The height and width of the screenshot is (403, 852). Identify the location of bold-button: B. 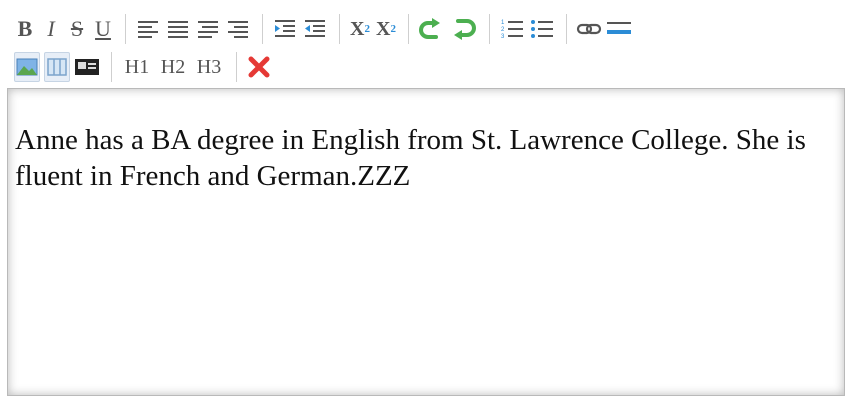
(25, 29).